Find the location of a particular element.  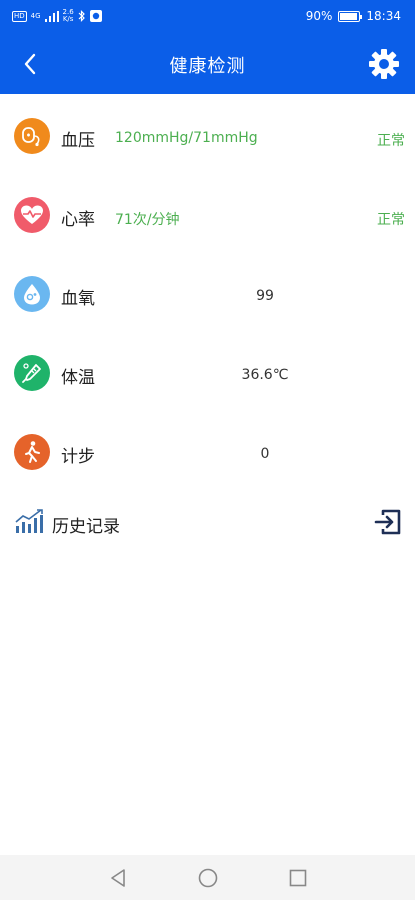

metric-label: 计步 is located at coordinates (78, 457).